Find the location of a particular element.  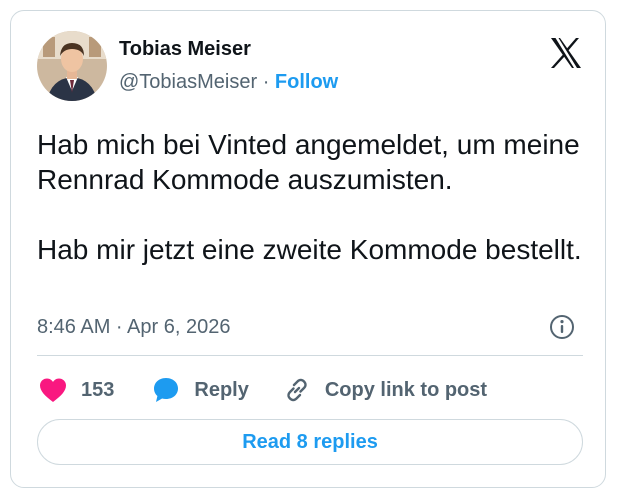

reply-button: Reply is located at coordinates (200, 390).